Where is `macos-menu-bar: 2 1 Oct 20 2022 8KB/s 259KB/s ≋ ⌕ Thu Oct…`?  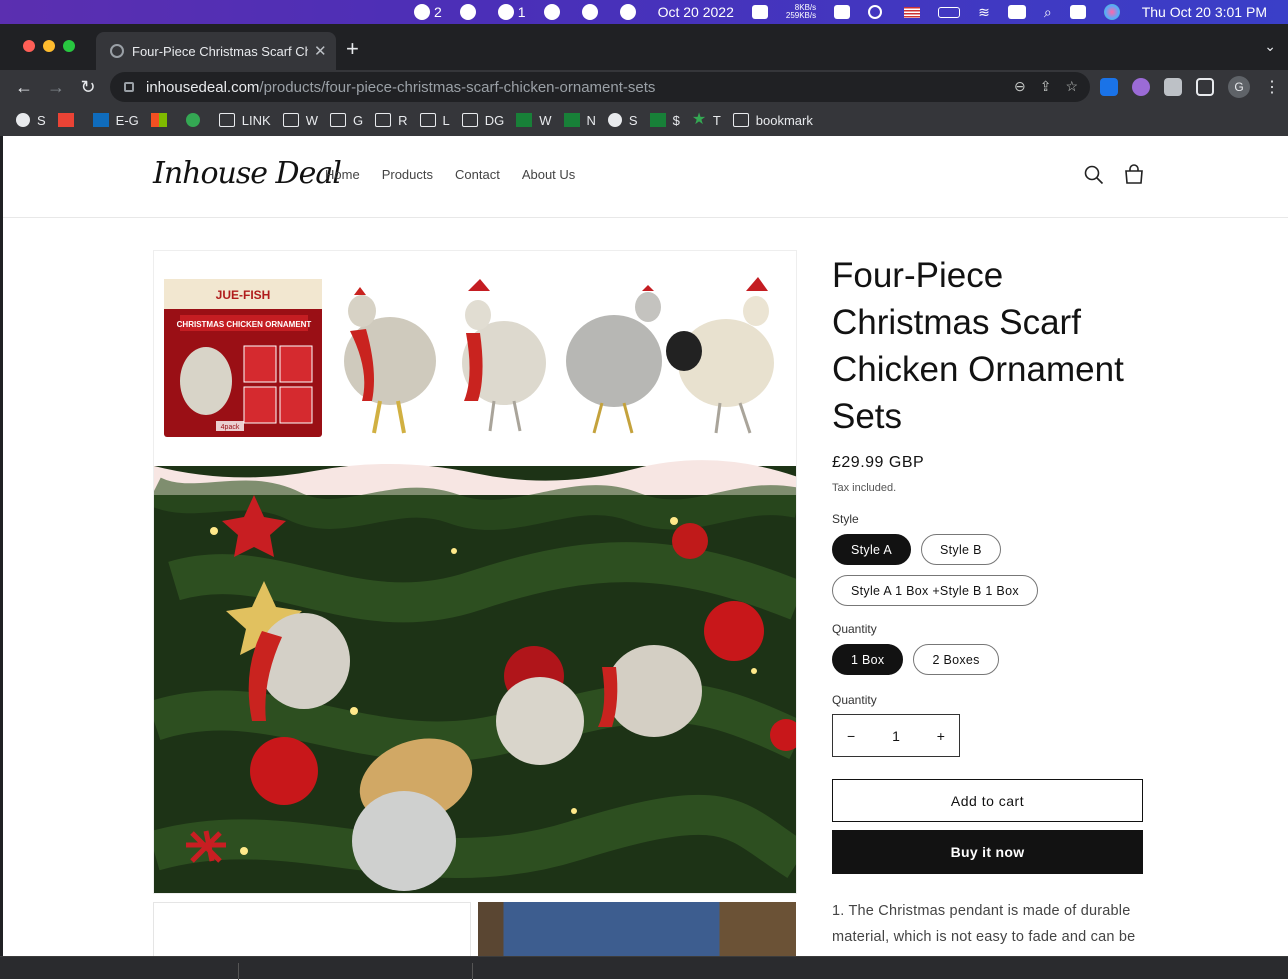 macos-menu-bar: 2 1 Oct 20 2022 8KB/s 259KB/s ≋ ⌕ Thu Oct… is located at coordinates (644, 12).